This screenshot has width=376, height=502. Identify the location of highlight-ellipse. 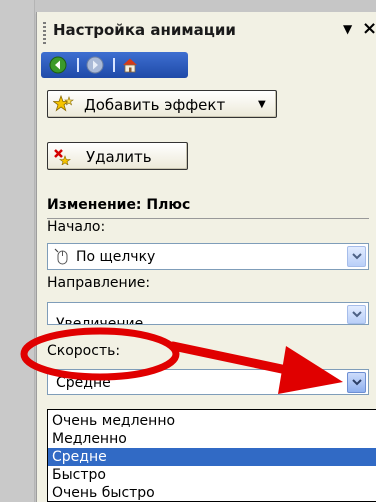
(100, 354).